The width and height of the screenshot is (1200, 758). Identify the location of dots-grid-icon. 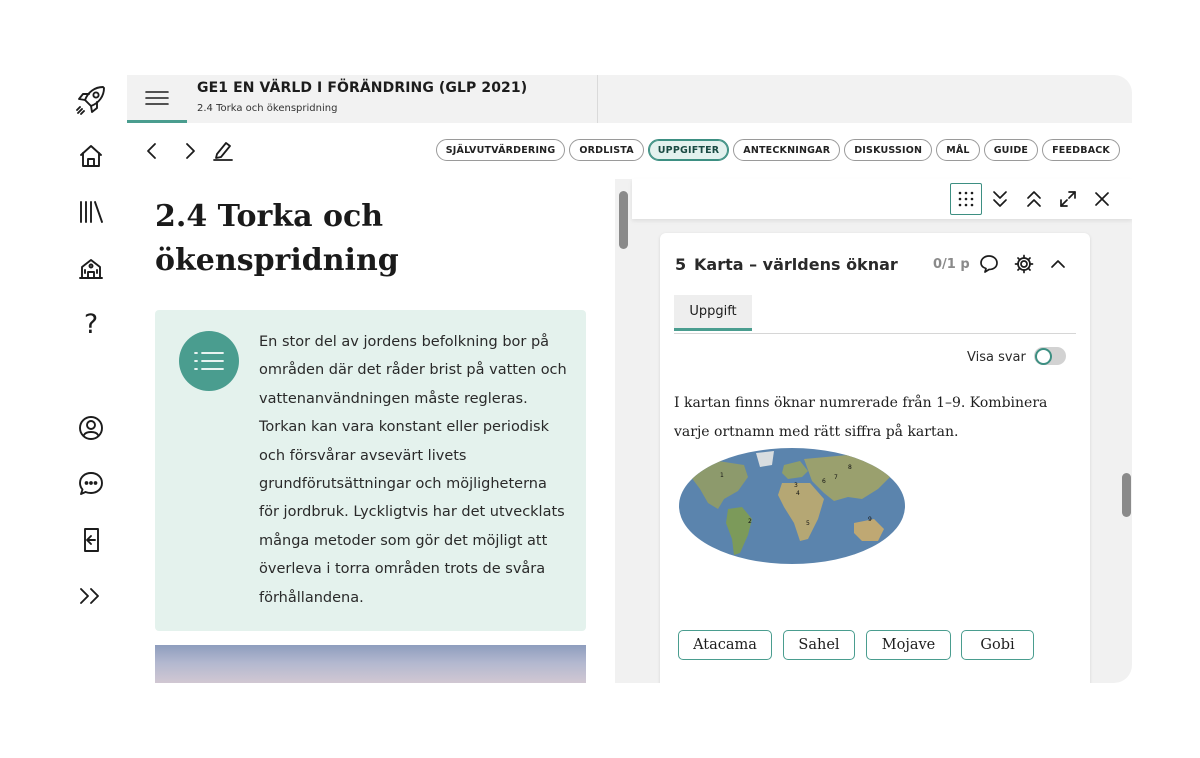
(966, 199).